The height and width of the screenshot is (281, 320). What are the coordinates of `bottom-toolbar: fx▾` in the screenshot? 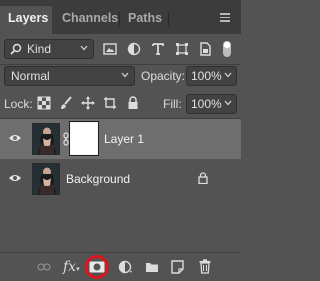 It's located at (120, 266).